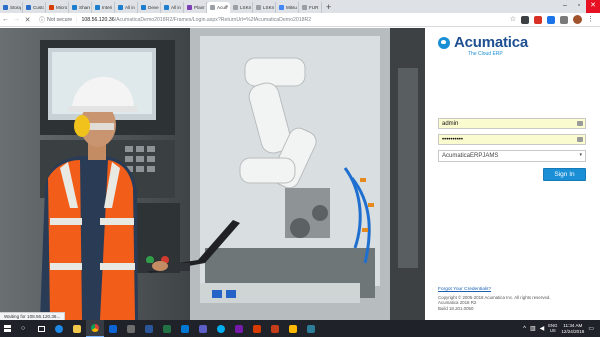  I want to click on browser-tab: Micro, so click(57, 7).